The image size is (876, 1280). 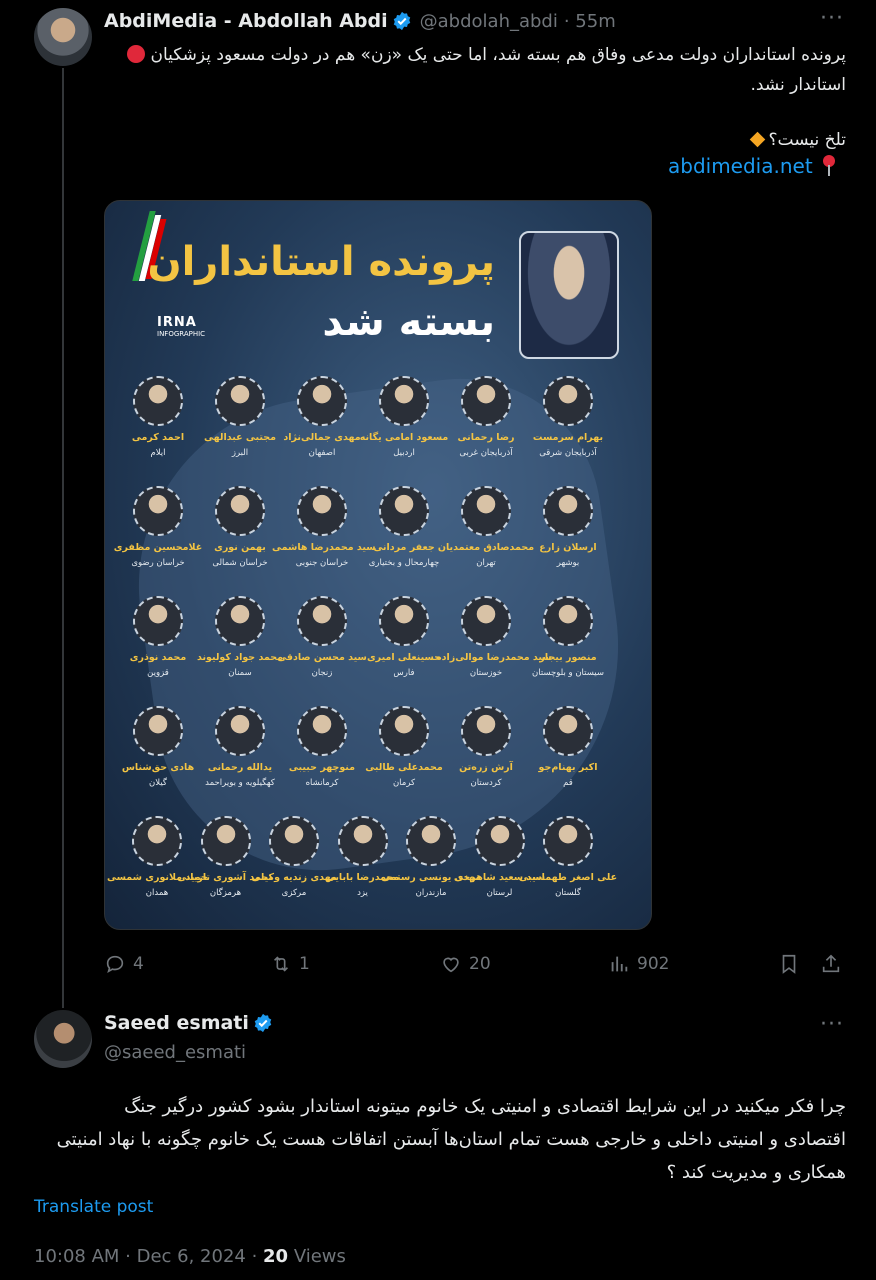 What do you see at coordinates (317, 1256) in the screenshot?
I see `views-label: Views` at bounding box center [317, 1256].